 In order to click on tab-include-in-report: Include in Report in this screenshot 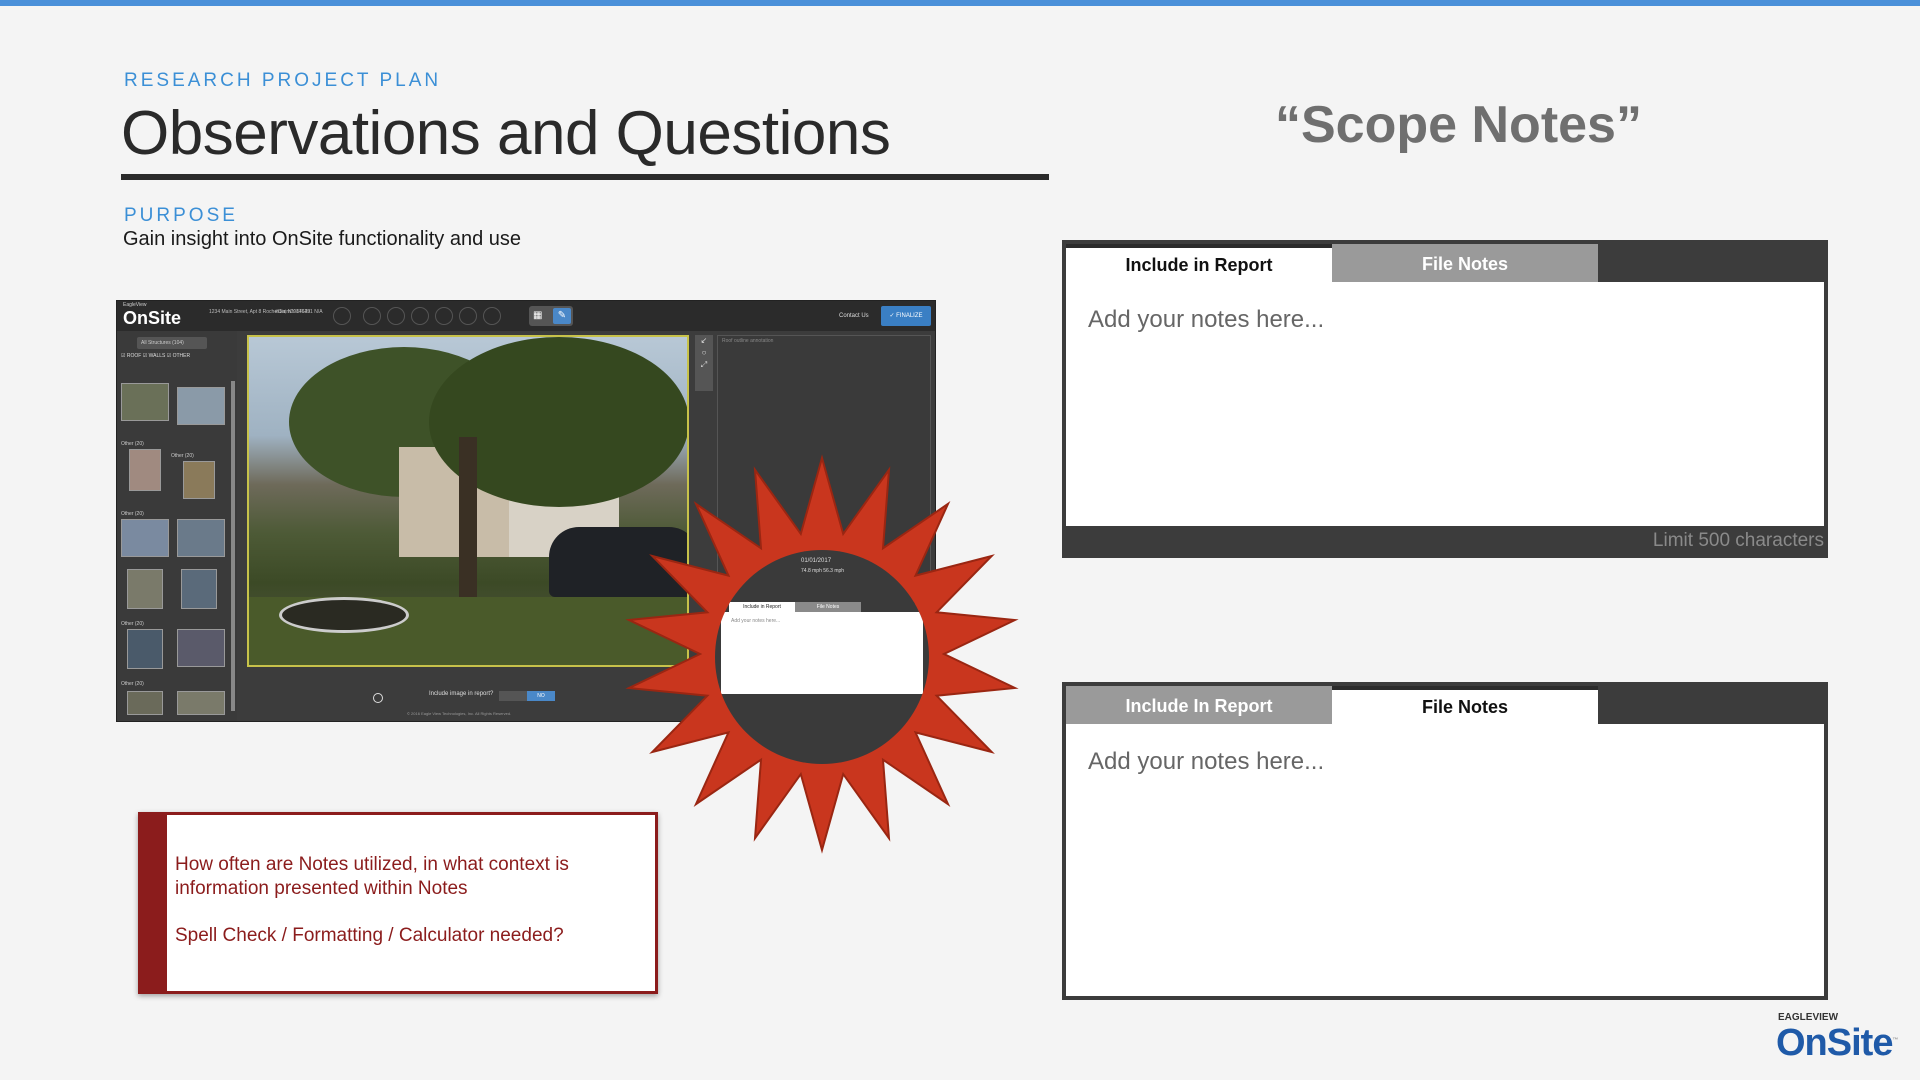, I will do `click(1199, 264)`.